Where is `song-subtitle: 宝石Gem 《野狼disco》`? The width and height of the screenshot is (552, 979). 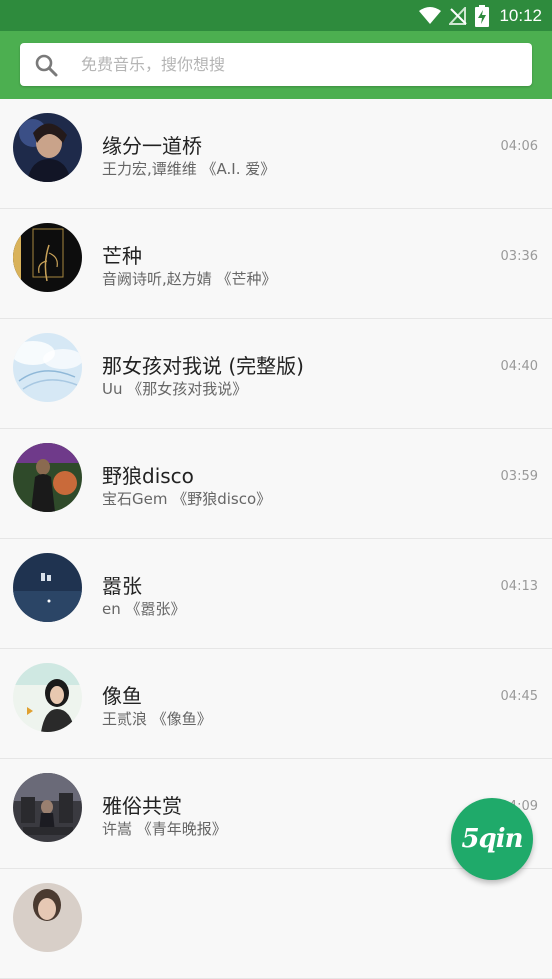
song-subtitle: 宝石Gem 《野狼disco》 is located at coordinates (187, 499).